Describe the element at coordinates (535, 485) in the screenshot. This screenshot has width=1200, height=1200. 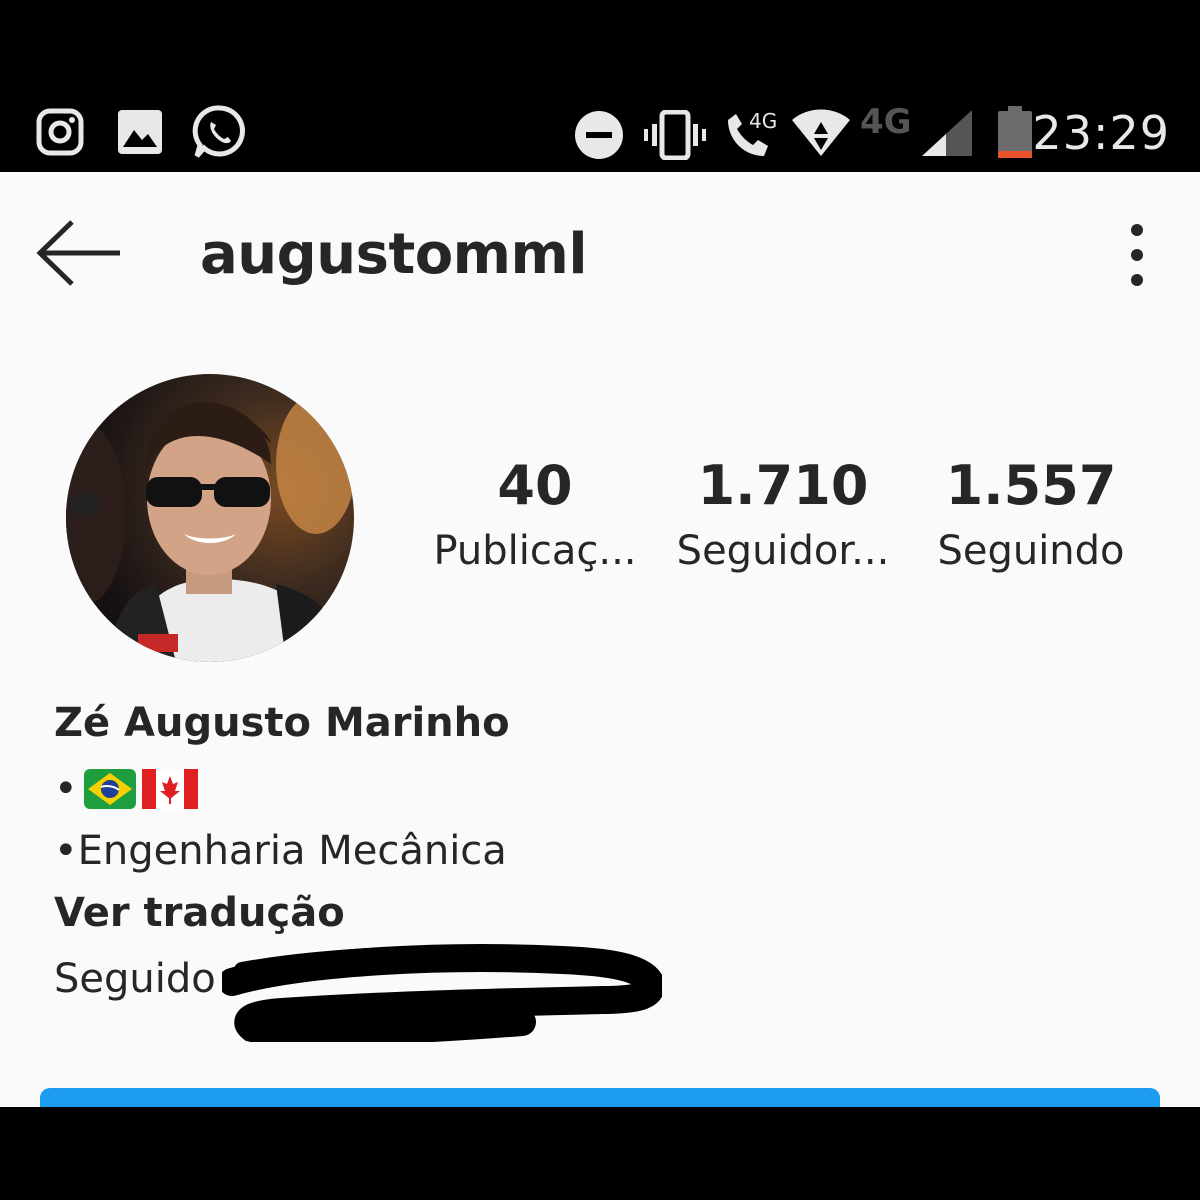
I see `stat-value: 40` at that location.